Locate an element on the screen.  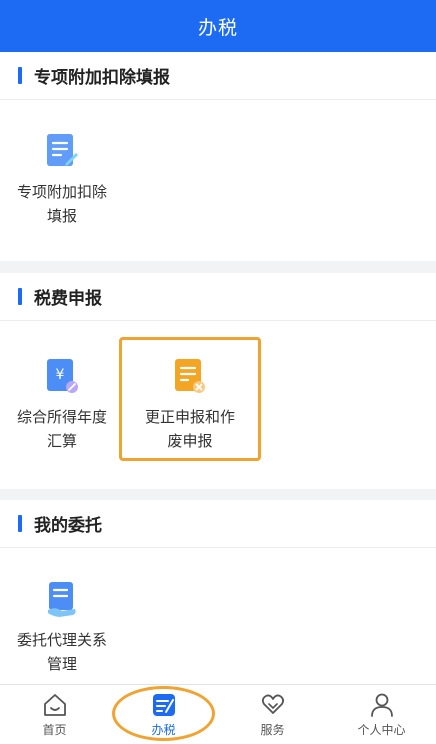
tab-service: 服务 is located at coordinates (272, 714).